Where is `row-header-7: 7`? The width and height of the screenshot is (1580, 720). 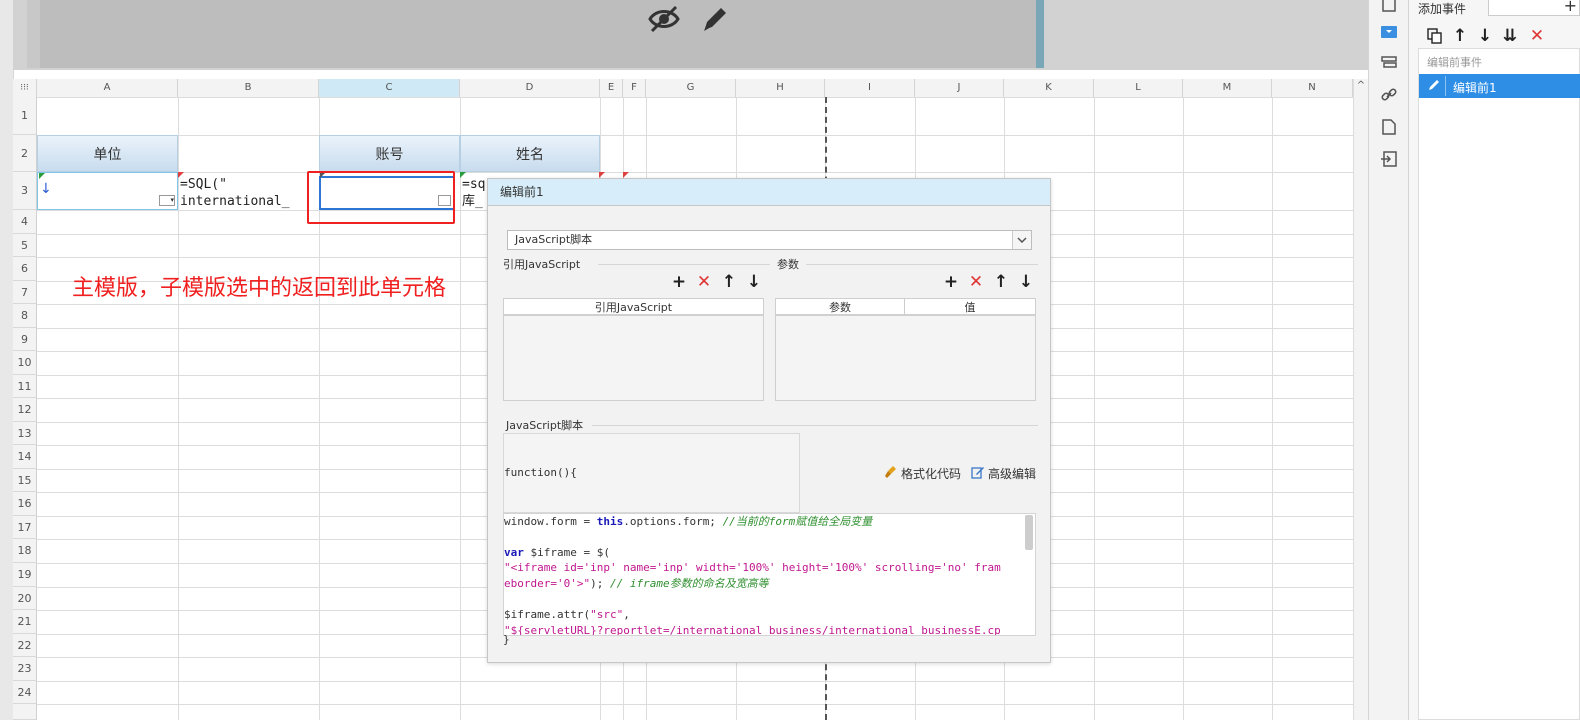 row-header-7: 7 is located at coordinates (25, 292).